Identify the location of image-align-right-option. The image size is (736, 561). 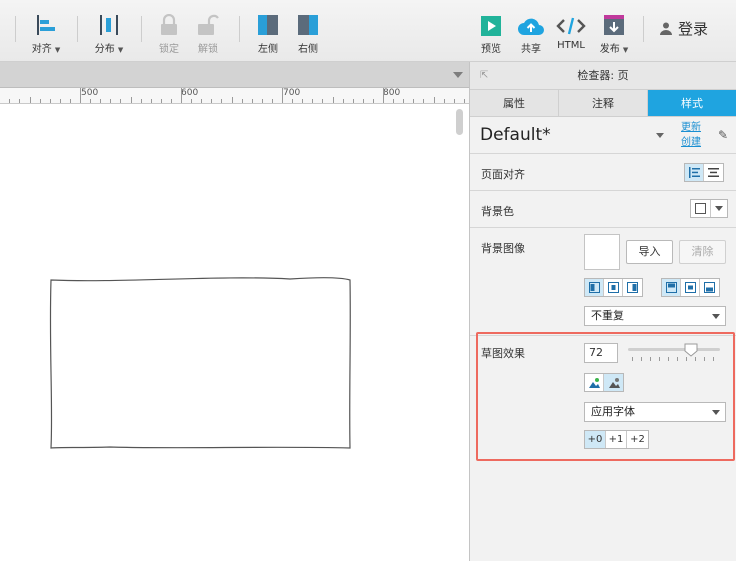
(632, 287).